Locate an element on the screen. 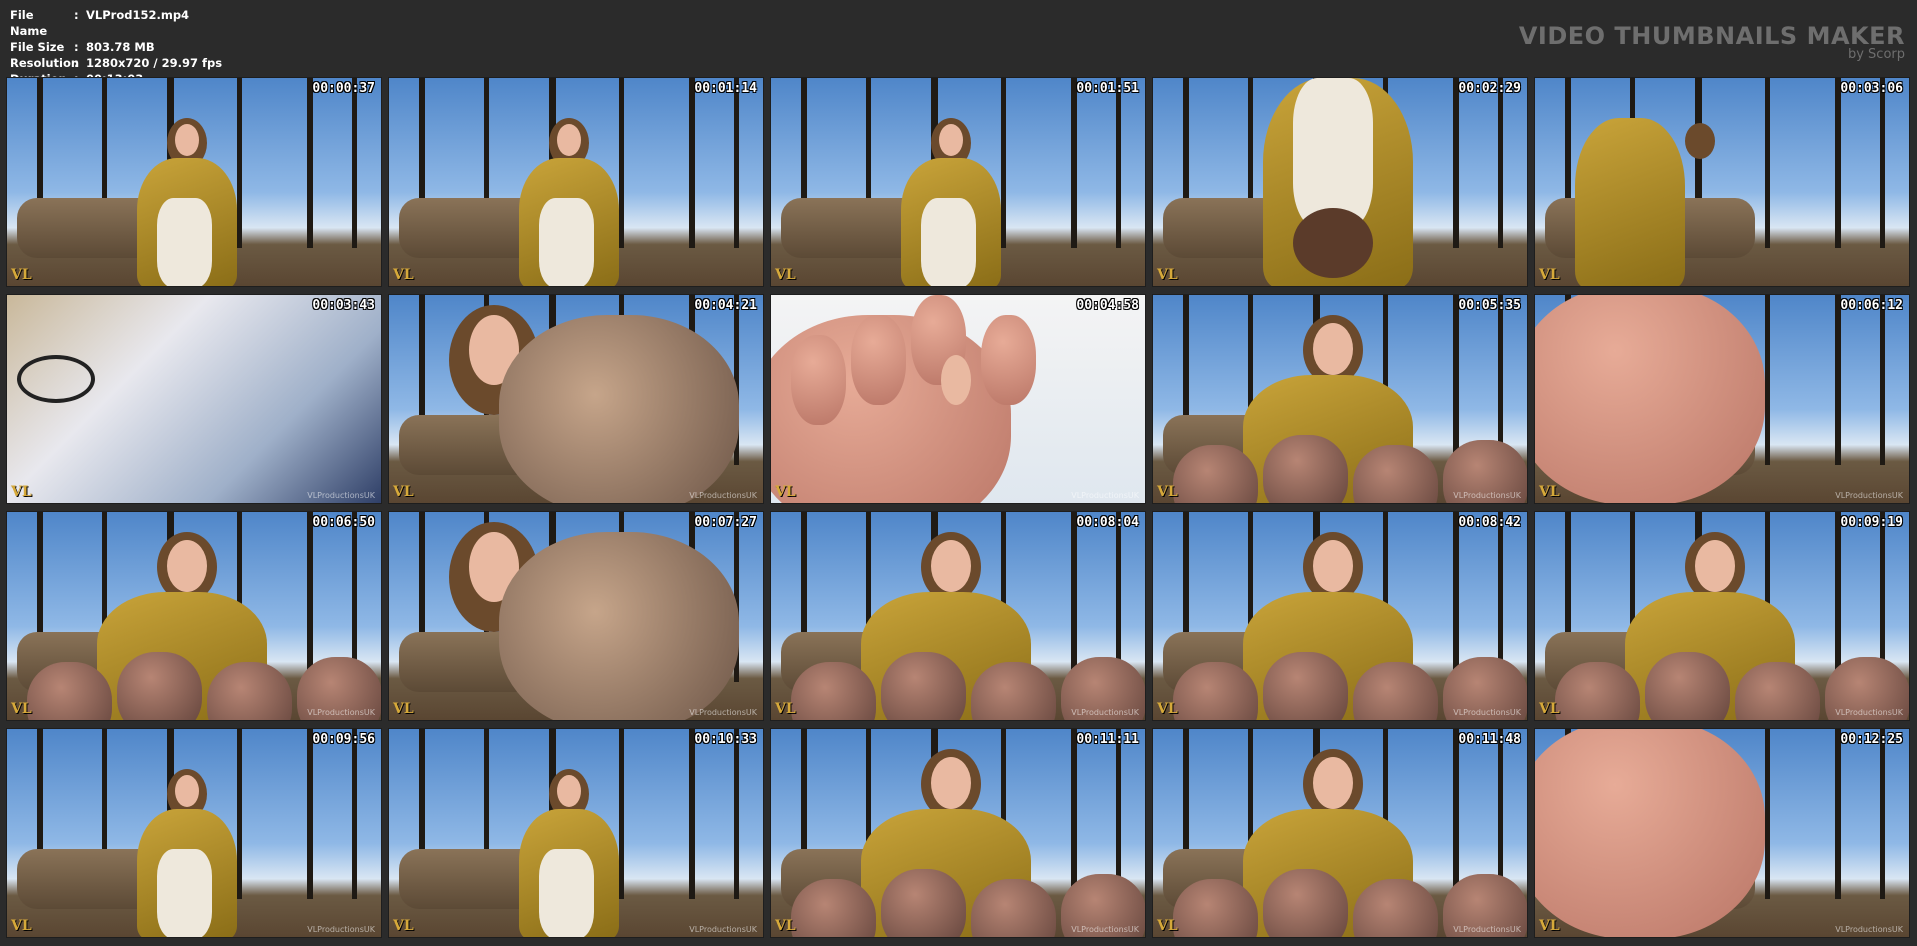  dress-shape is located at coordinates (1630, 202).